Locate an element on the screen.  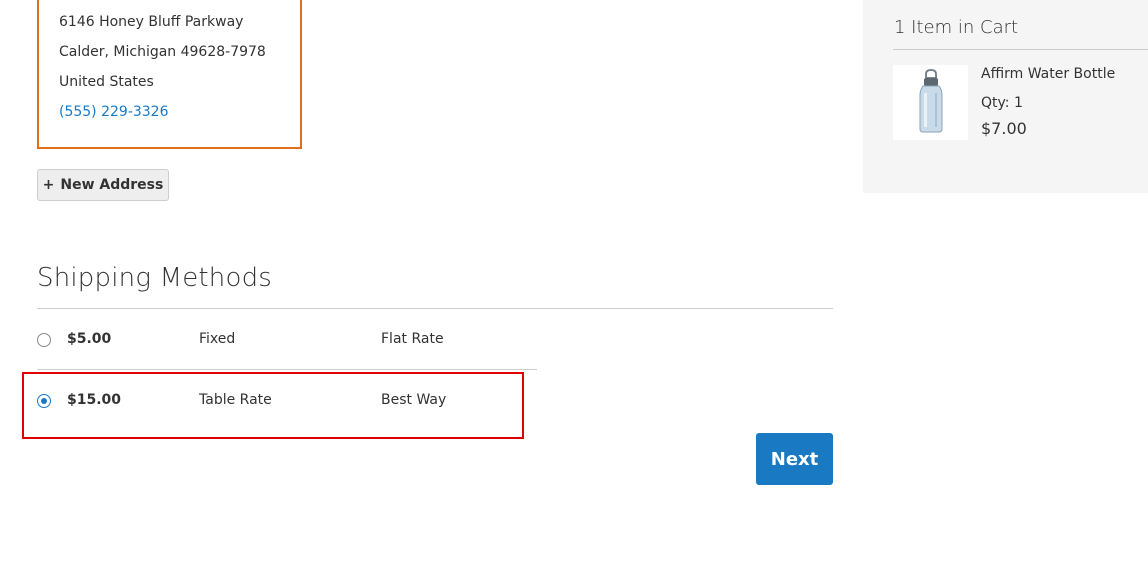
new-address-button-label: New Address is located at coordinates (112, 185).